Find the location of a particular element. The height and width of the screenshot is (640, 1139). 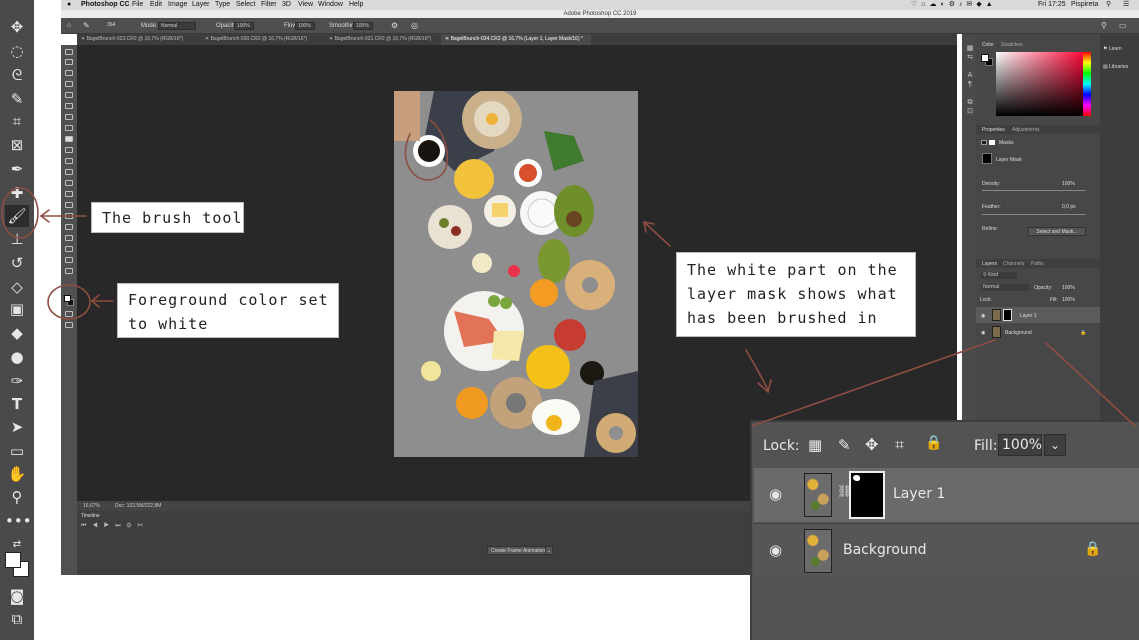

tab-layers: Layers is located at coordinates (989, 264).